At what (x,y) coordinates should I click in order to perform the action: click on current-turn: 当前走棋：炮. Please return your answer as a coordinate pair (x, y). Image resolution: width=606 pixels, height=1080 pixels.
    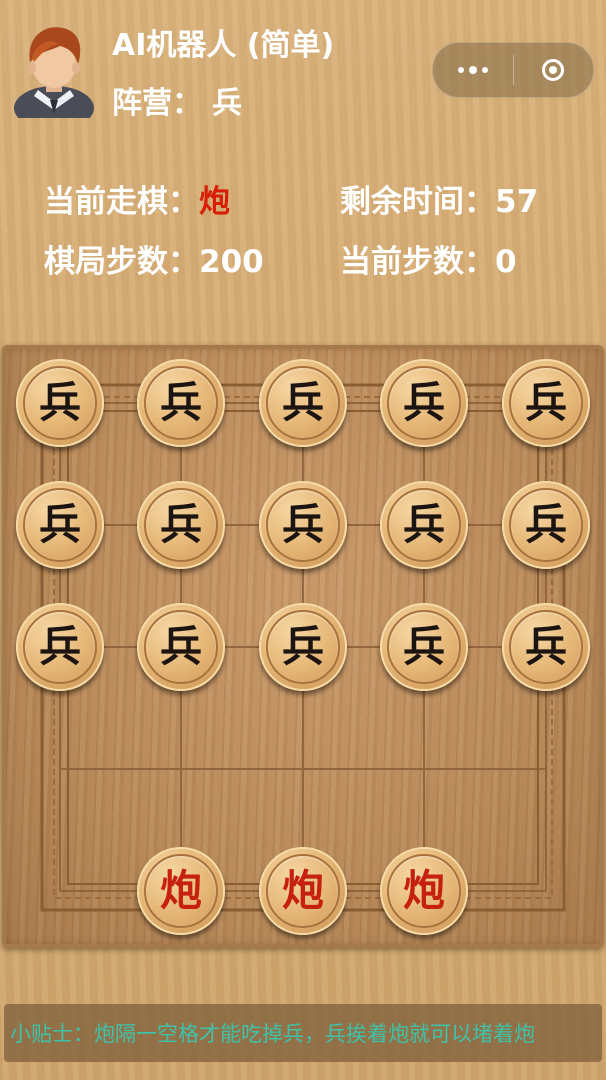
    Looking at the image, I should click on (137, 198).